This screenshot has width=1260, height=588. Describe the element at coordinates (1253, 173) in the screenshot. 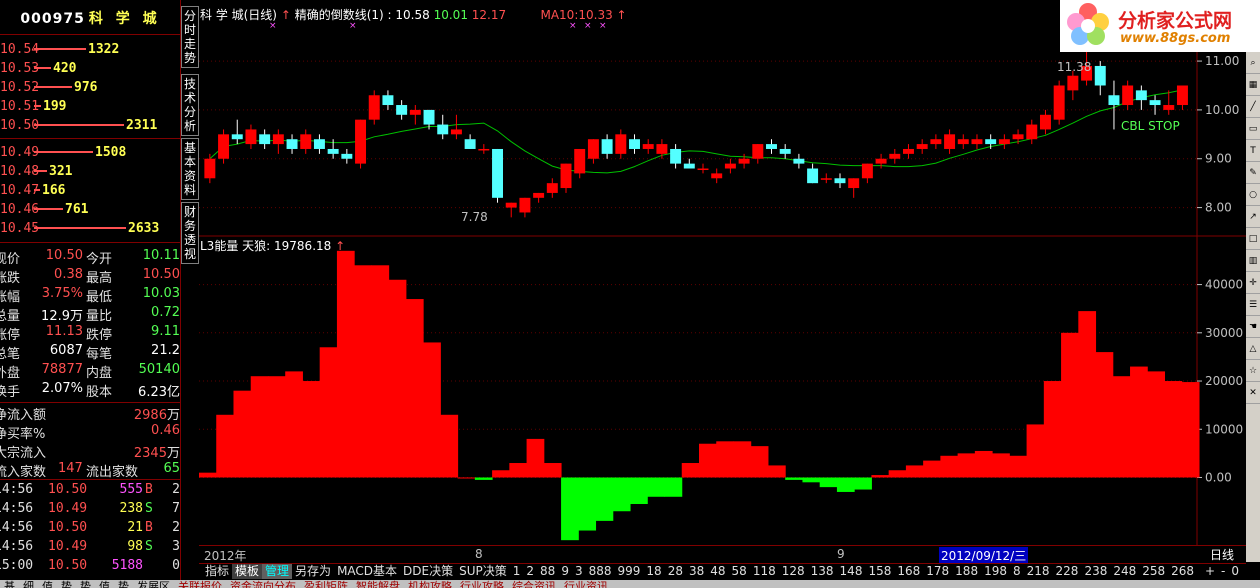

I see `pen-icon: ✎` at that location.